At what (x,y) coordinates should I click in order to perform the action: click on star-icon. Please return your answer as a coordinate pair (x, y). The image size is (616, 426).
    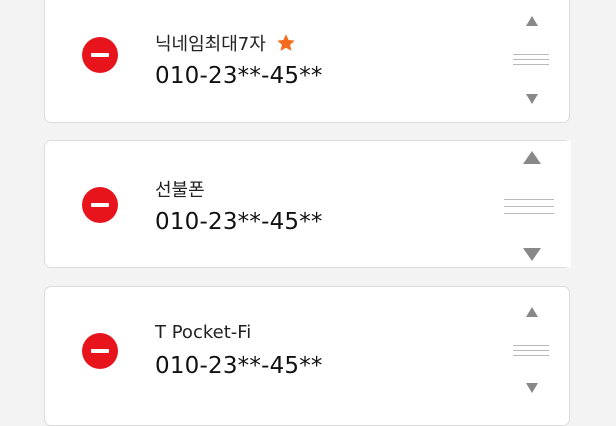
    Looking at the image, I should click on (286, 42).